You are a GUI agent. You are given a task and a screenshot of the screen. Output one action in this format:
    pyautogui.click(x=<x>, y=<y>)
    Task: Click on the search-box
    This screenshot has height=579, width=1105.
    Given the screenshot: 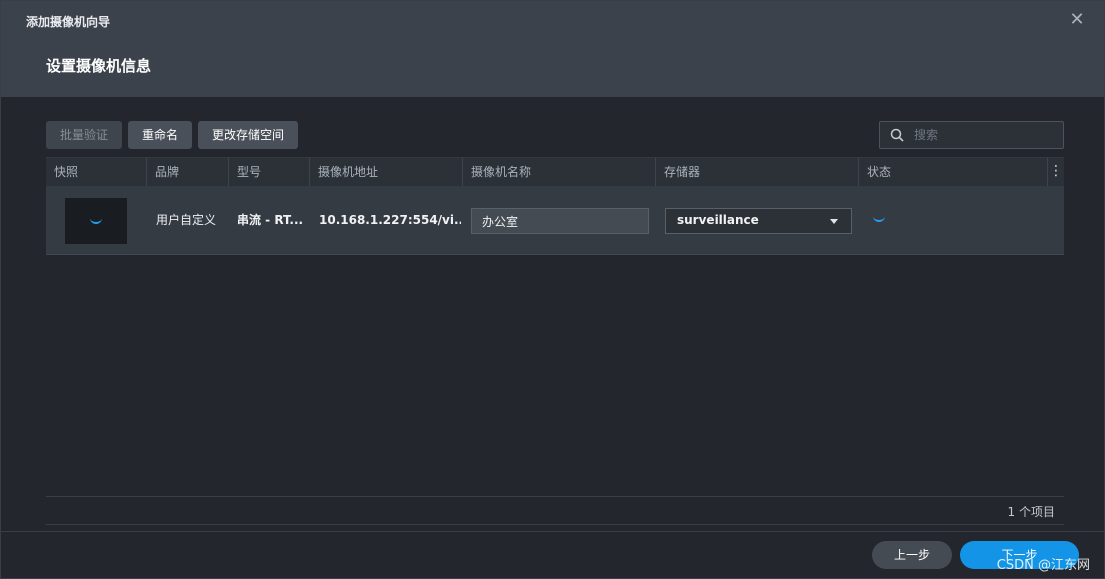 What is the action you would take?
    pyautogui.click(x=971, y=135)
    